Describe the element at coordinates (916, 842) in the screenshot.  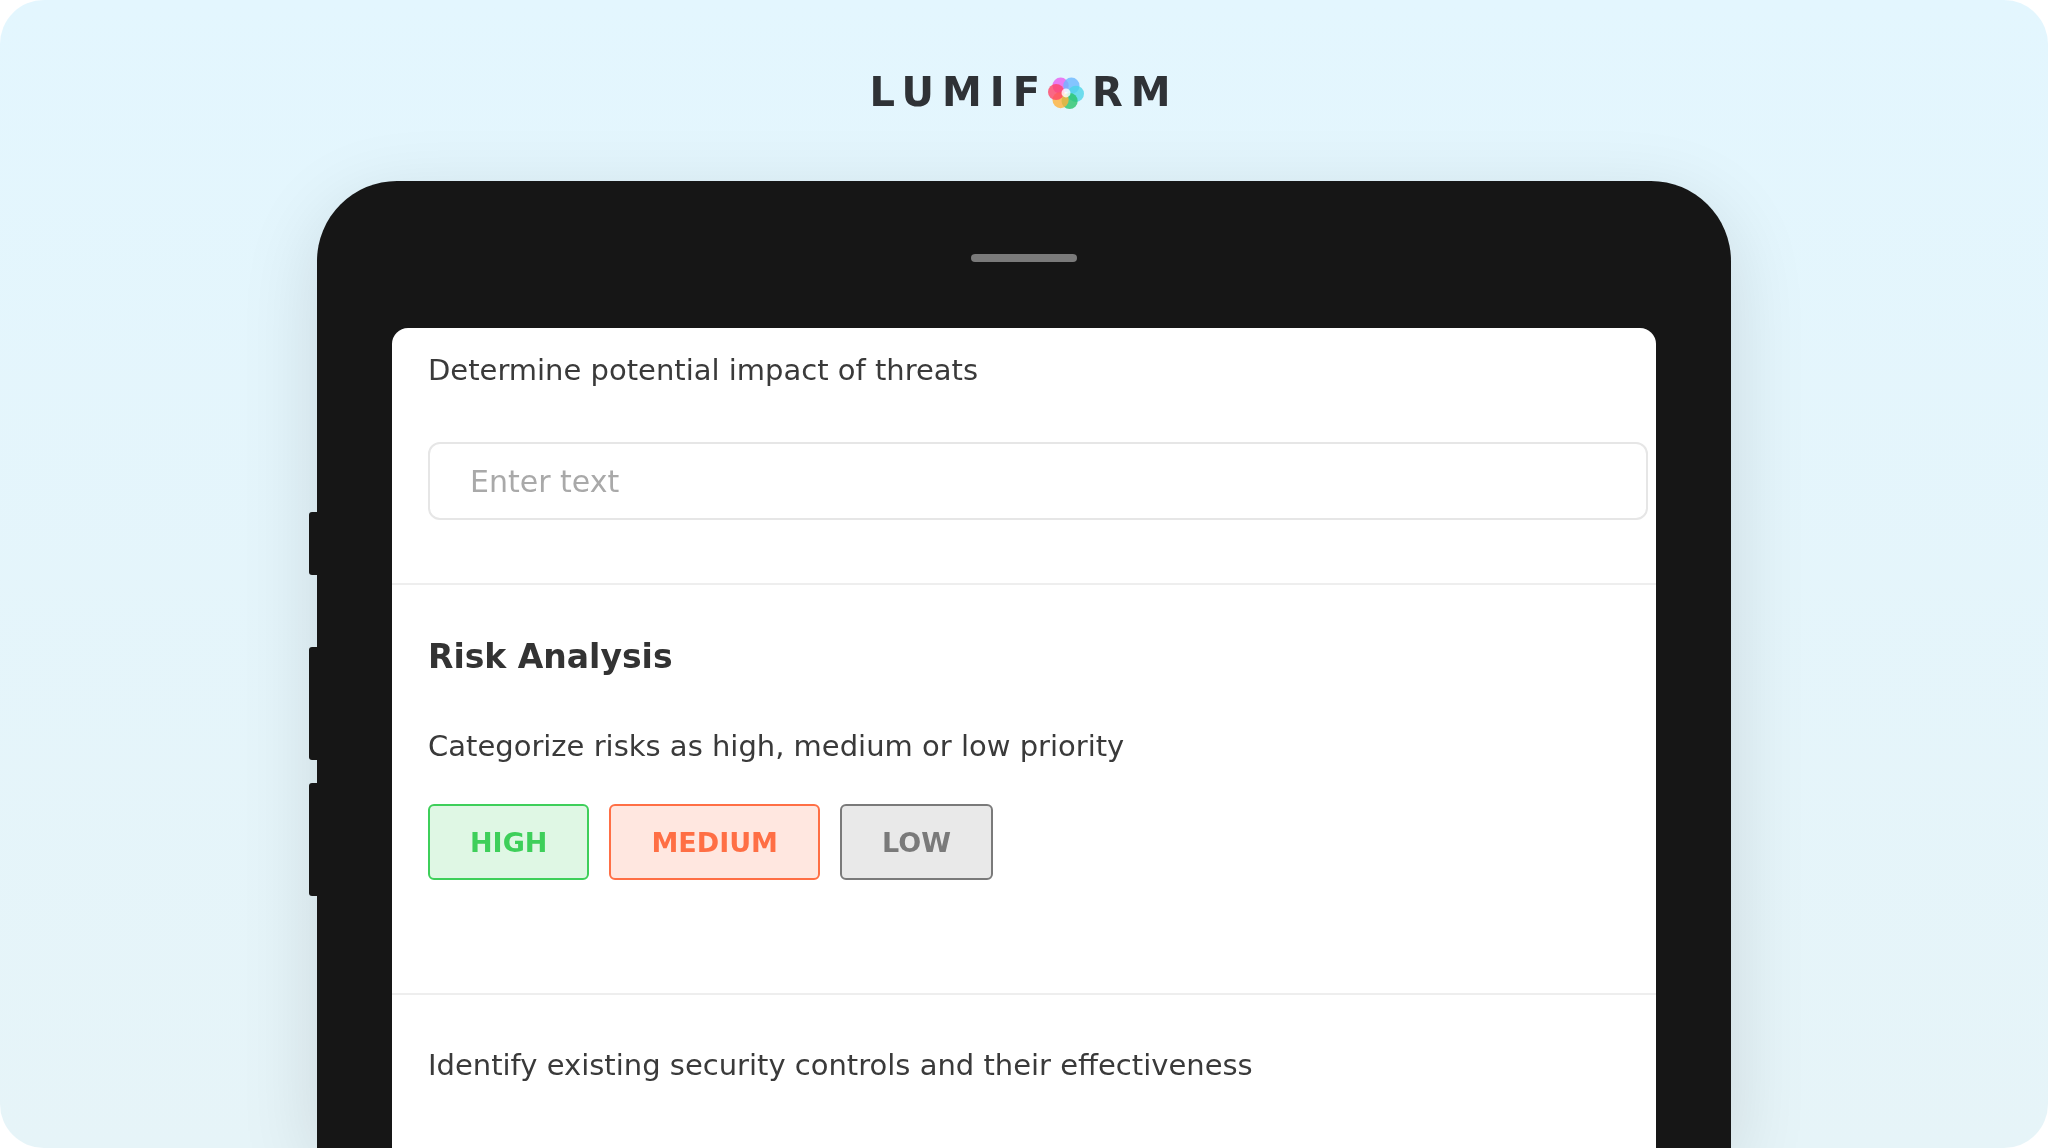
I see `priority-option-button: LOW` at that location.